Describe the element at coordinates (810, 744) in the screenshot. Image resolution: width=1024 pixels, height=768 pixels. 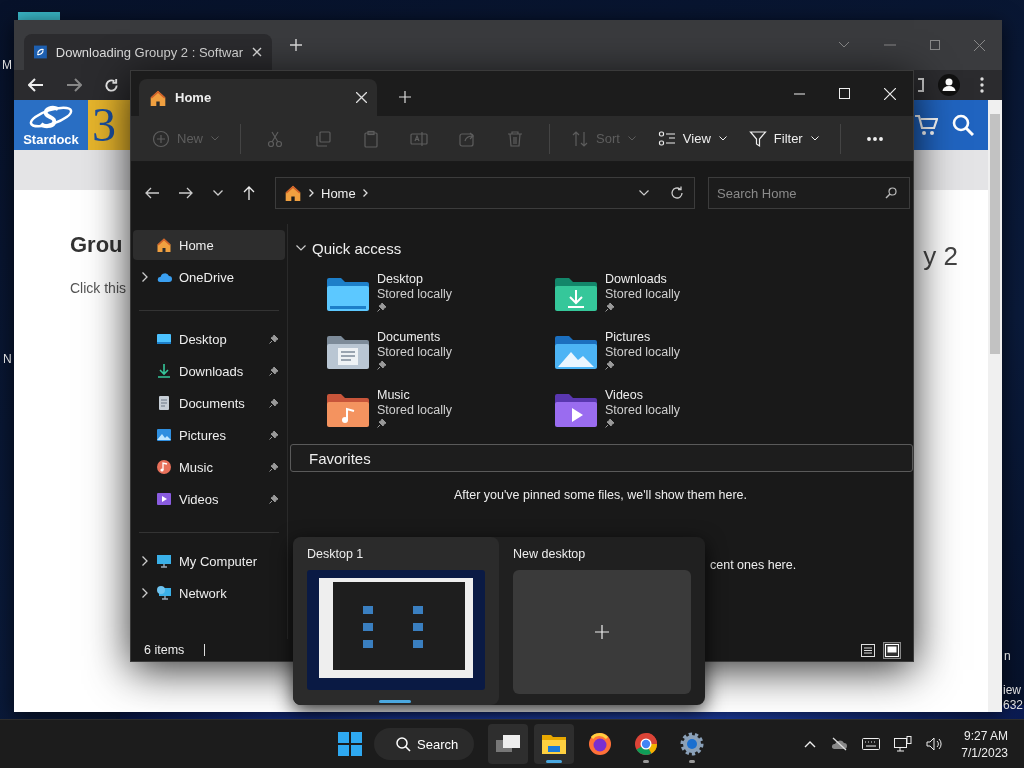
I see `chevron-up-icon` at that location.